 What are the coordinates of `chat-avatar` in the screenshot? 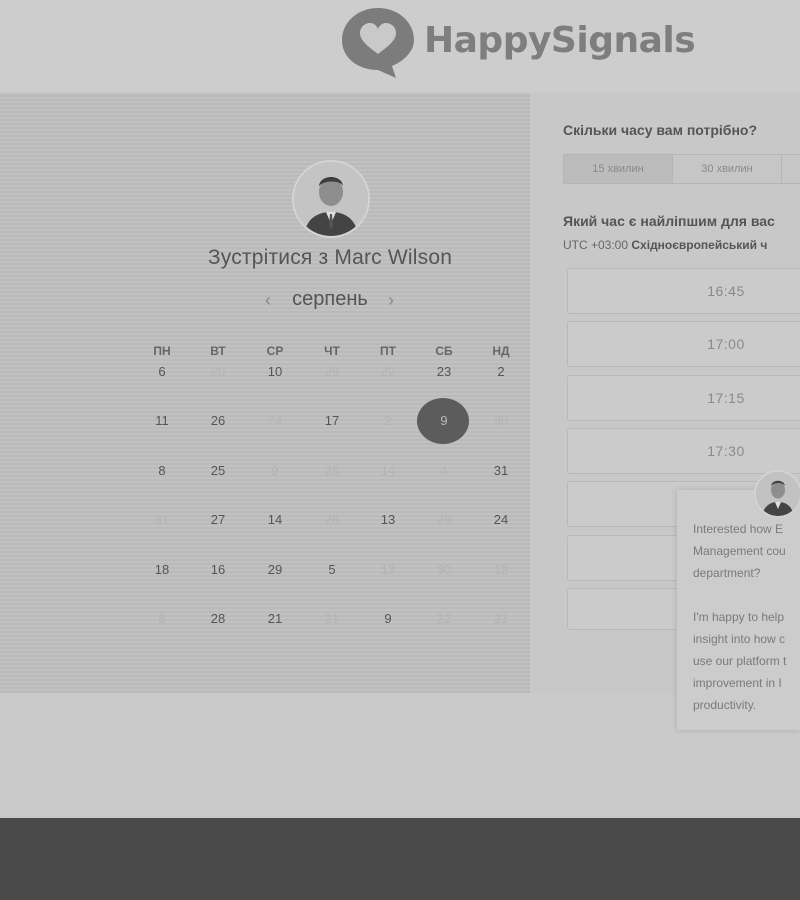 It's located at (777, 494).